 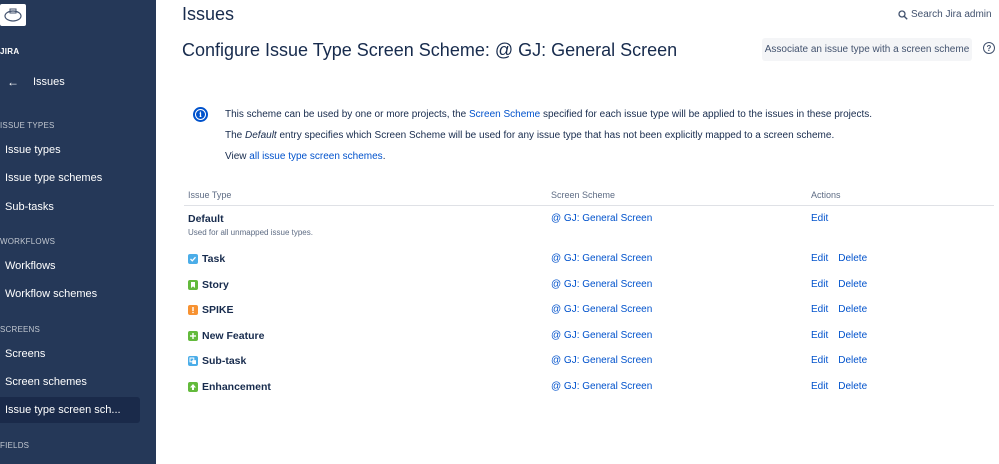 I want to click on sidebar-item-workflow-schemes: Workflow schemes, so click(x=70, y=294).